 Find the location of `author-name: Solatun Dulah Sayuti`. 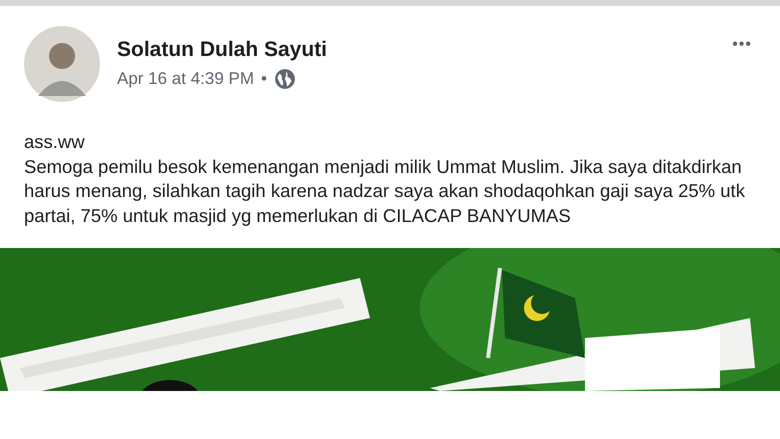

author-name: Solatun Dulah Sayuti is located at coordinates (416, 50).